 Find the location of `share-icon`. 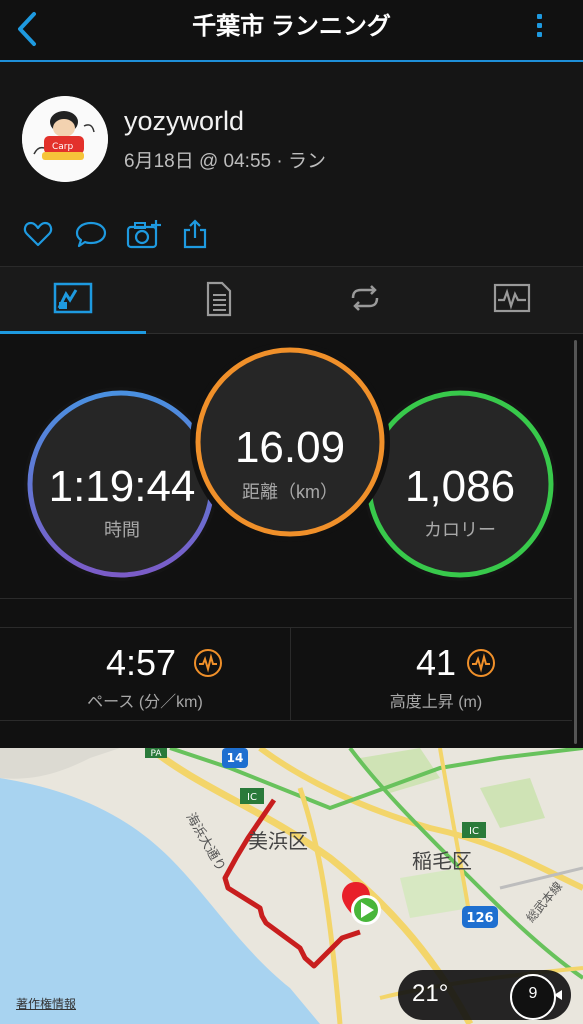

share-icon is located at coordinates (195, 234).